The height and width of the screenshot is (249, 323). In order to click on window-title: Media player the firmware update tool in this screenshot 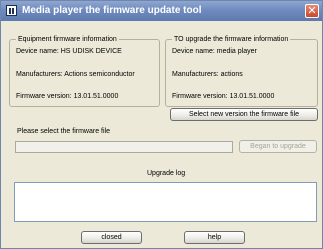, I will do `click(112, 10)`.